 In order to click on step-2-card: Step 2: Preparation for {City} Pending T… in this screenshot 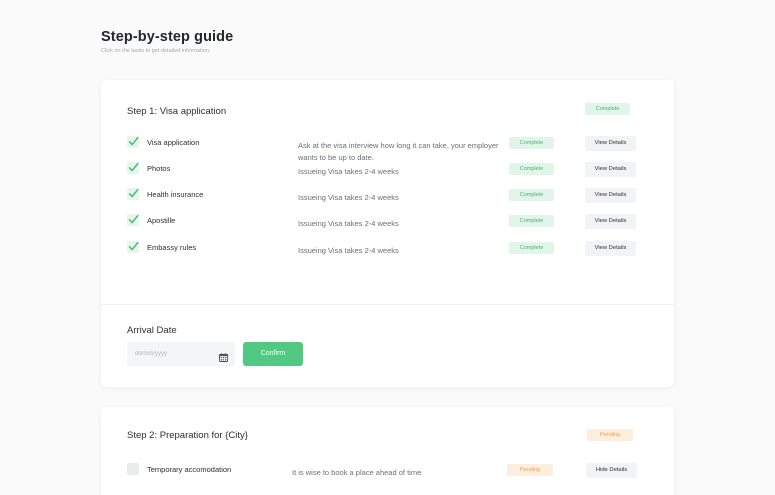, I will do `click(387, 451)`.